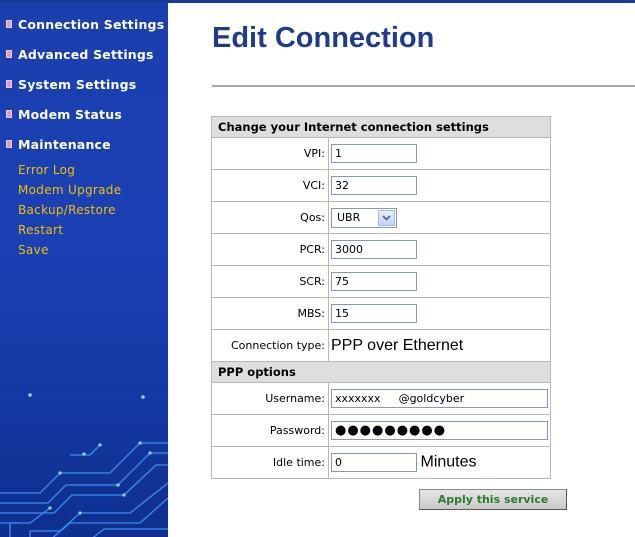 Image resolution: width=635 pixels, height=537 pixels. I want to click on idle-time-label: Idle time:, so click(270, 462).